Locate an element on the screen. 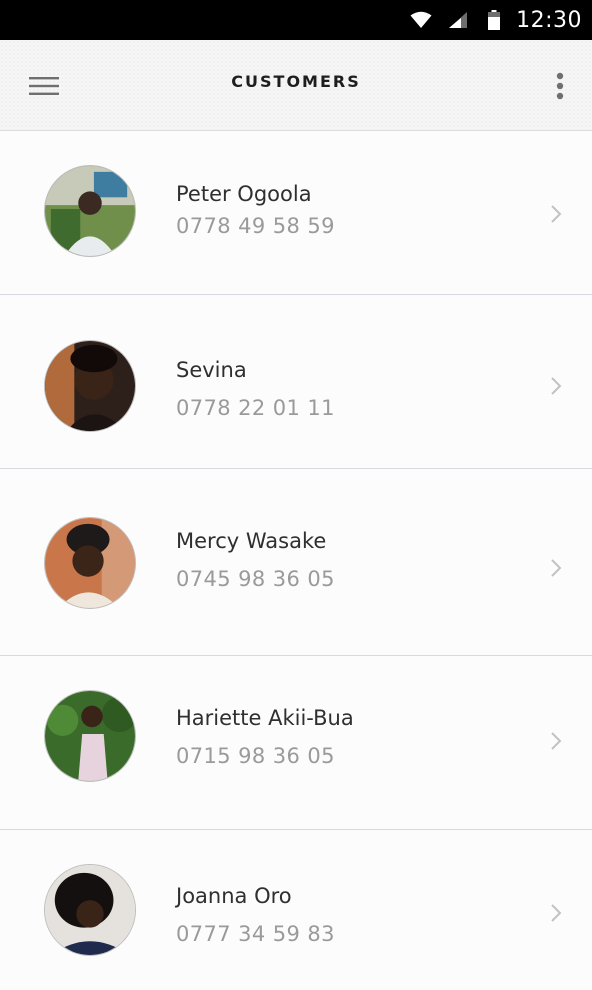  more-vertical-icon is located at coordinates (560, 86).